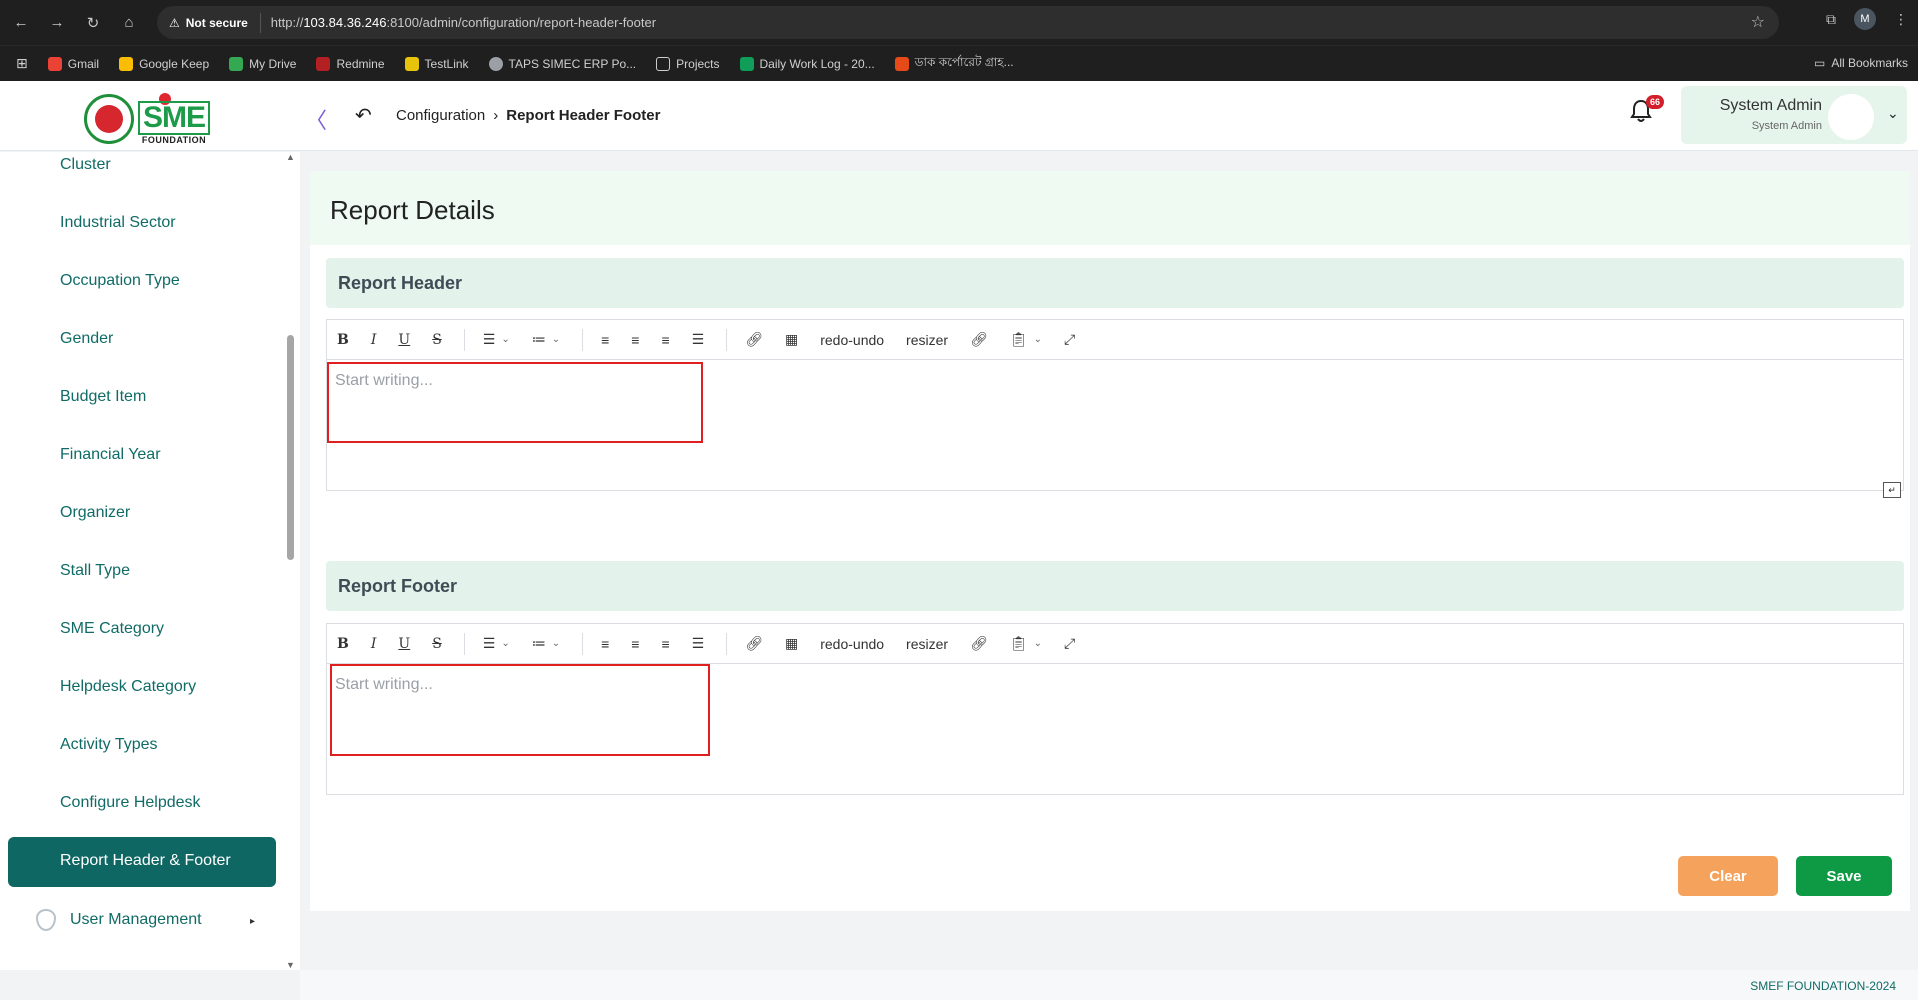 The width and height of the screenshot is (1918, 1000). Describe the element at coordinates (130, 803) in the screenshot. I see `sidebar-item-configure-helpdesk: Configure Helpdesk` at that location.